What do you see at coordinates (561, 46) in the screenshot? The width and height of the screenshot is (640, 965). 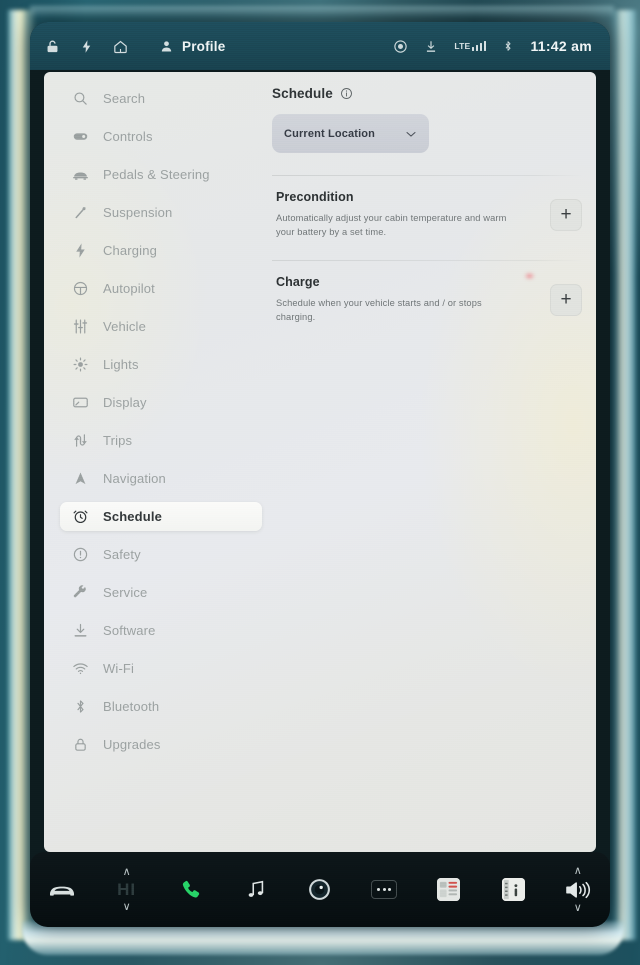 I see `clock: 11:42 am` at bounding box center [561, 46].